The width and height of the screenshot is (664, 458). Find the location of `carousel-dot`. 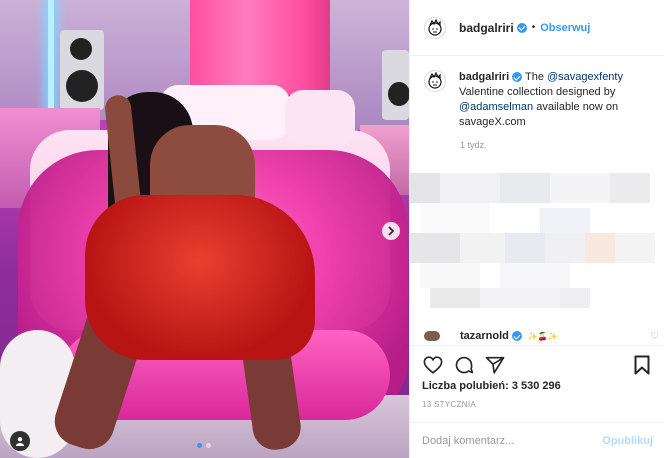

carousel-dot is located at coordinates (208, 445).